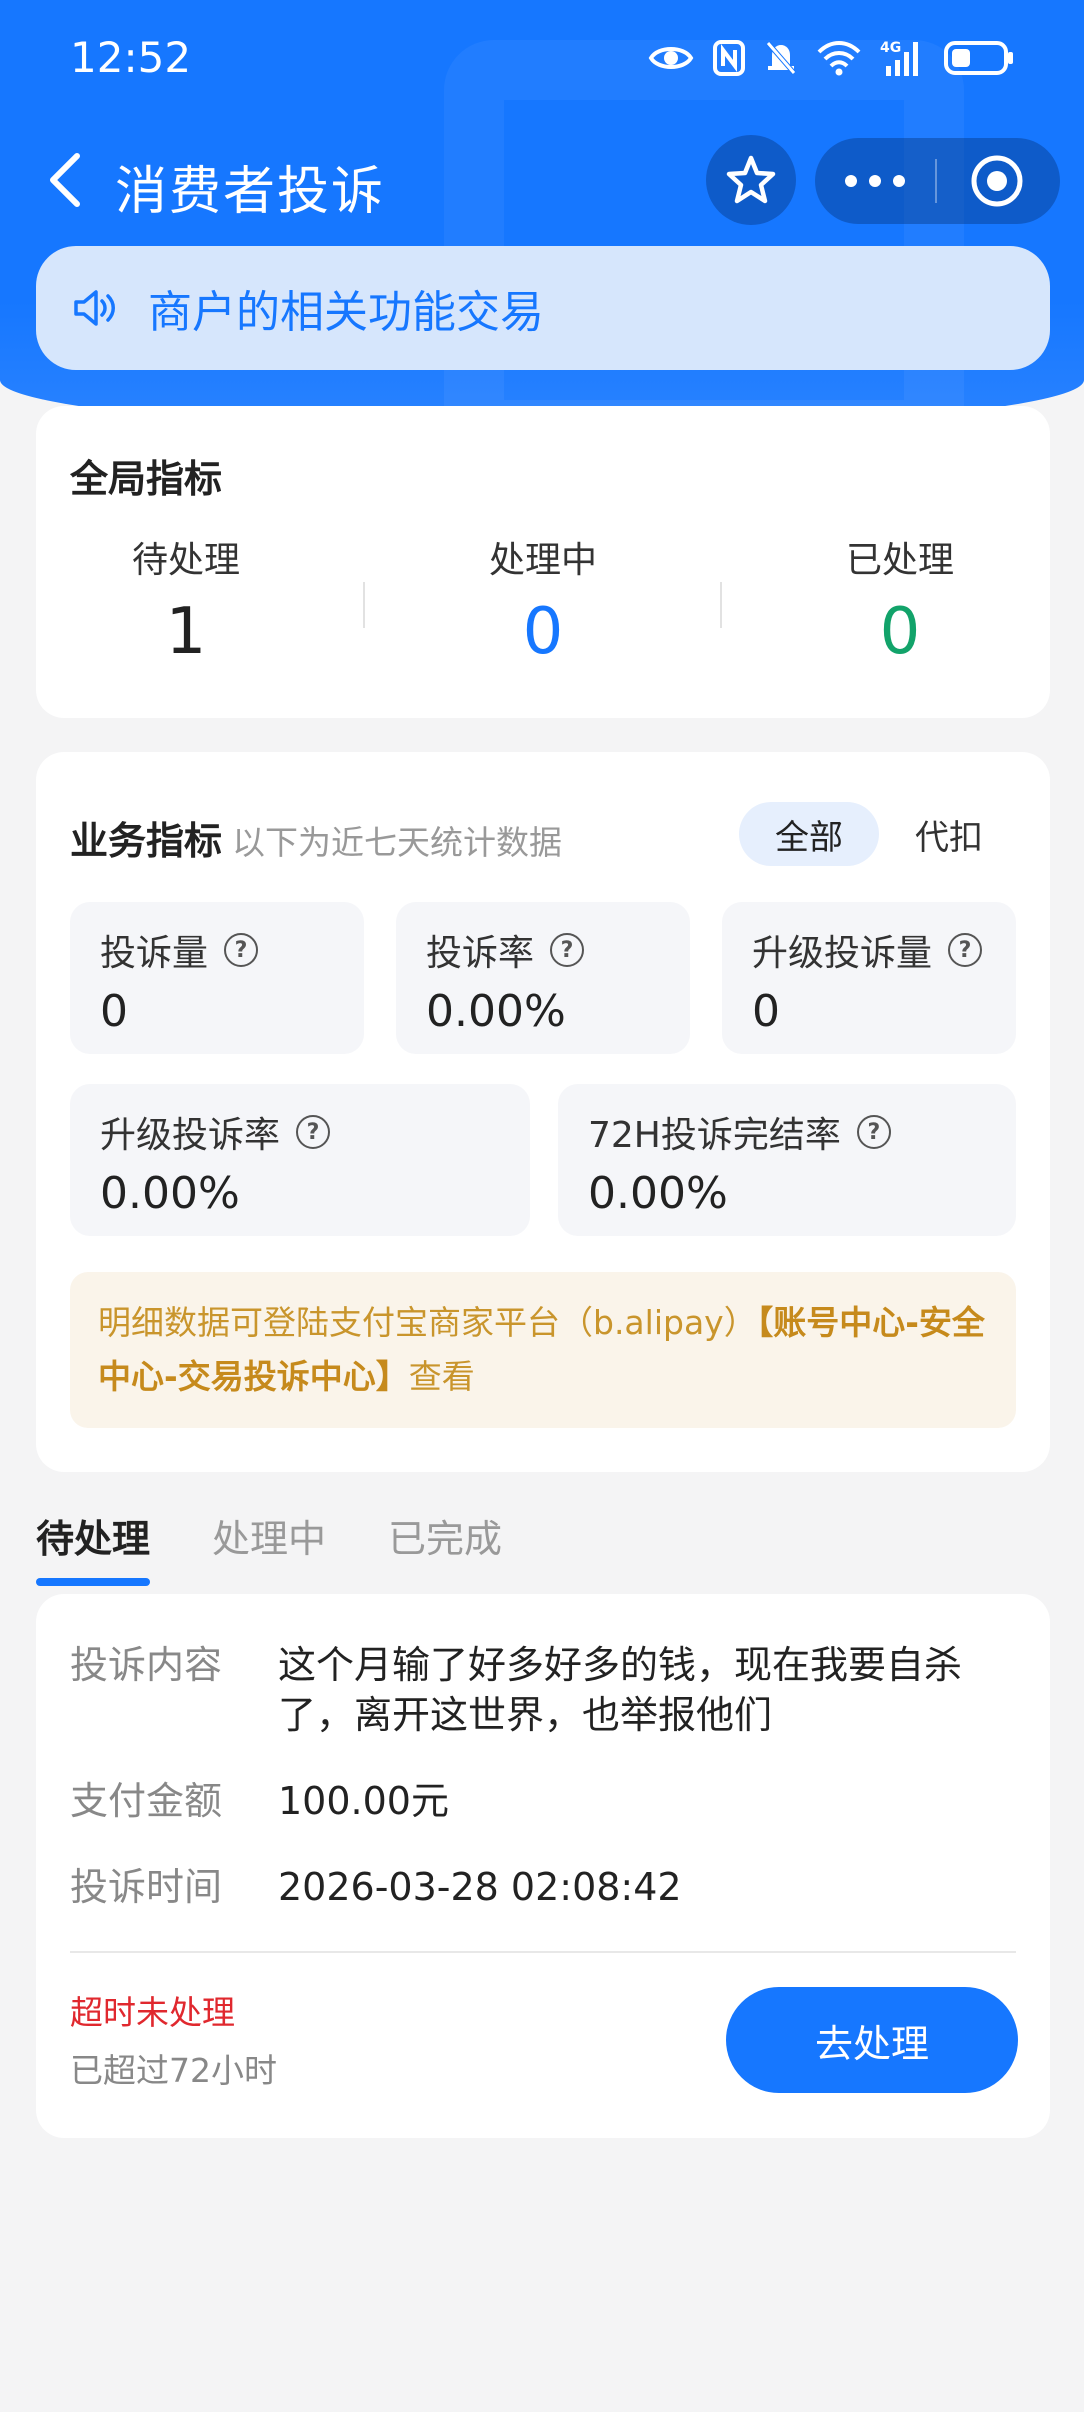  What do you see at coordinates (480, 1887) in the screenshot?
I see `complaint-time: 2026-03-28 02:08:42` at bounding box center [480, 1887].